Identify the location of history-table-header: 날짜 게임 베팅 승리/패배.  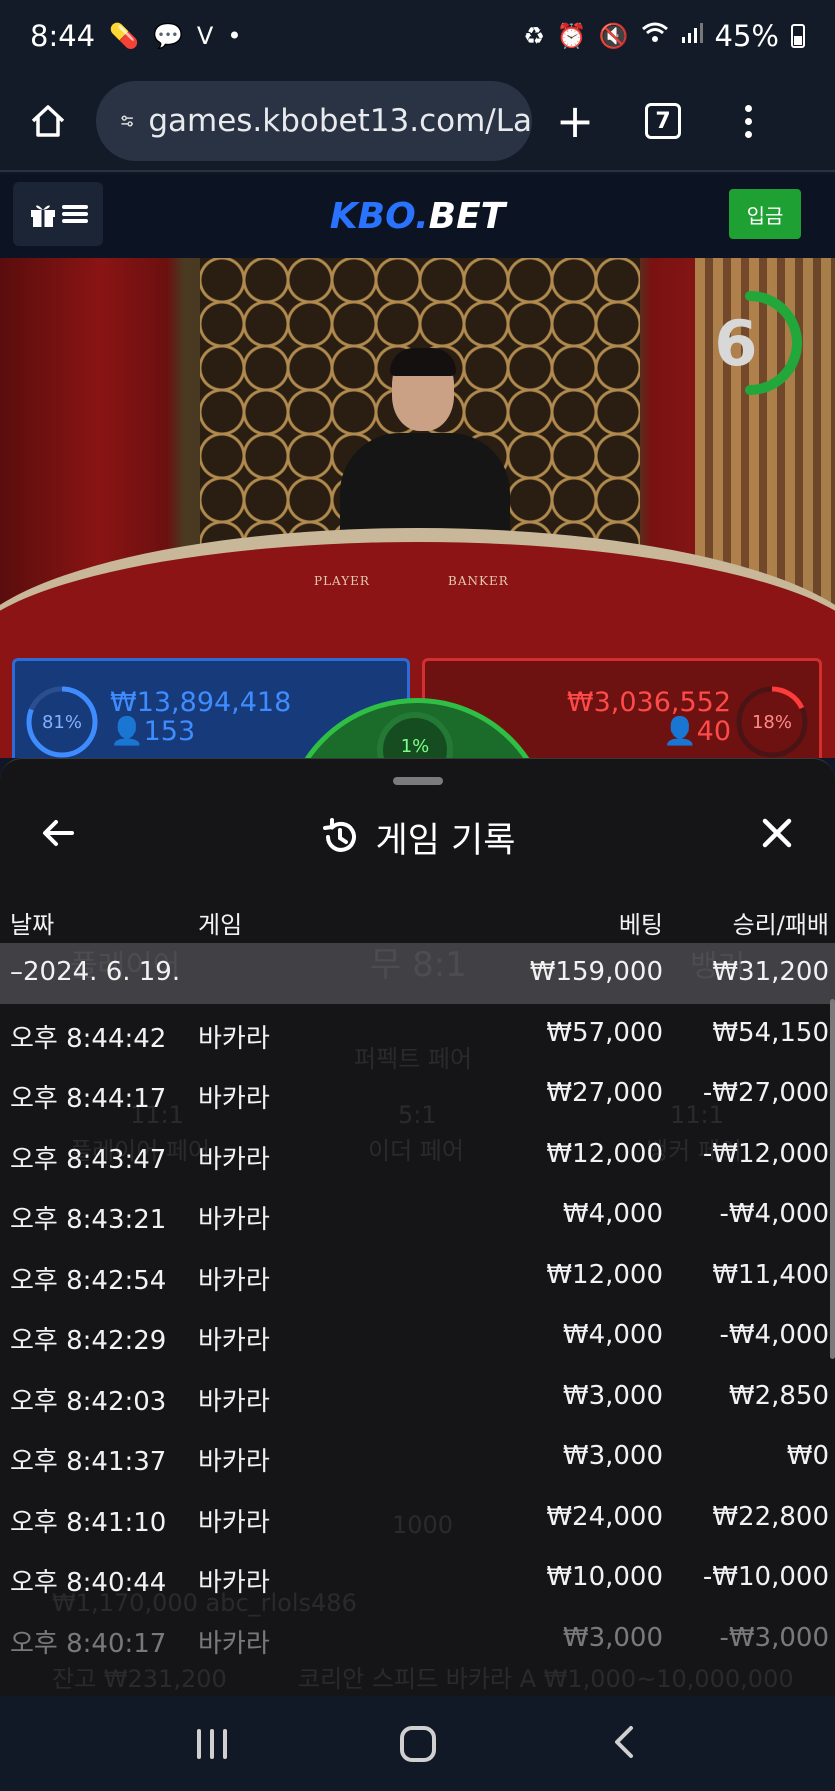
(417, 921).